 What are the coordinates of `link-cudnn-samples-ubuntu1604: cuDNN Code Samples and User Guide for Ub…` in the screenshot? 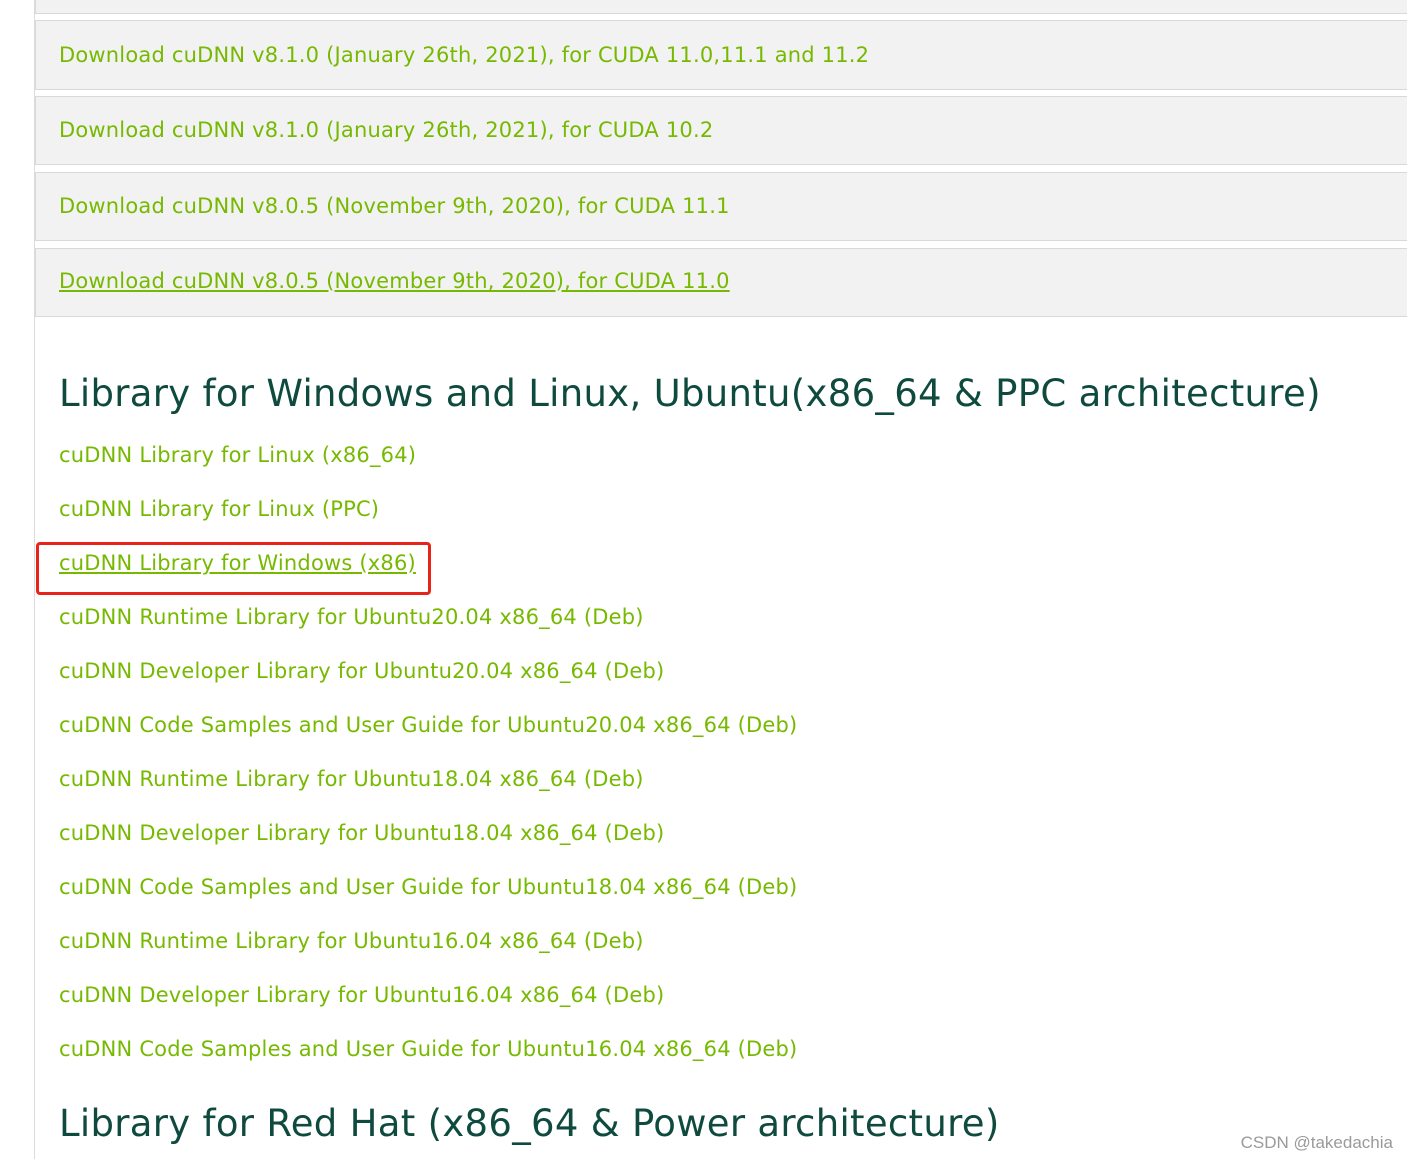 It's located at (428, 1049).